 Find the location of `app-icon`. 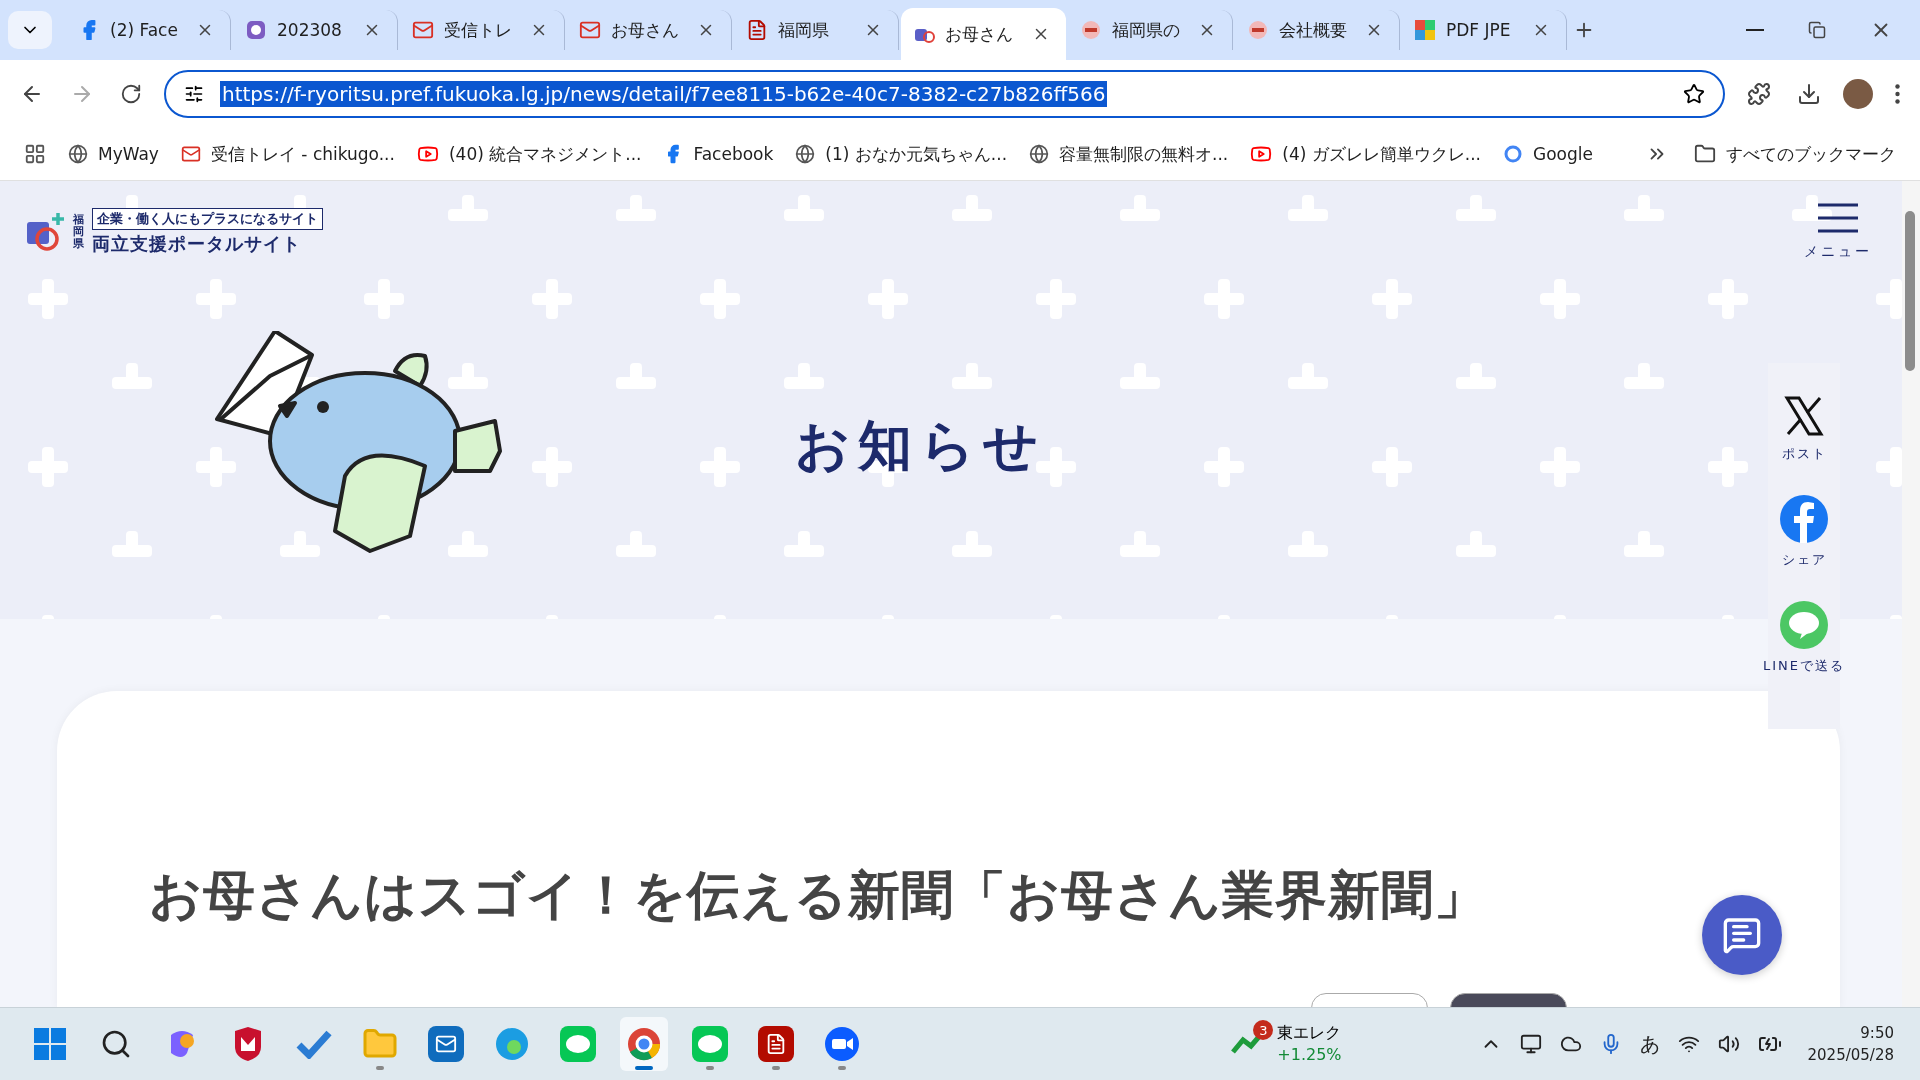

app-icon is located at coordinates (256, 30).